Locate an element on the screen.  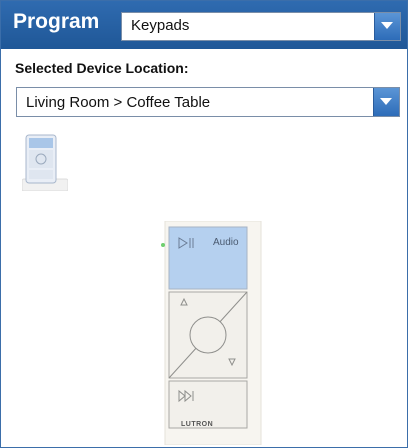
panel-title: Program is located at coordinates (56, 21).